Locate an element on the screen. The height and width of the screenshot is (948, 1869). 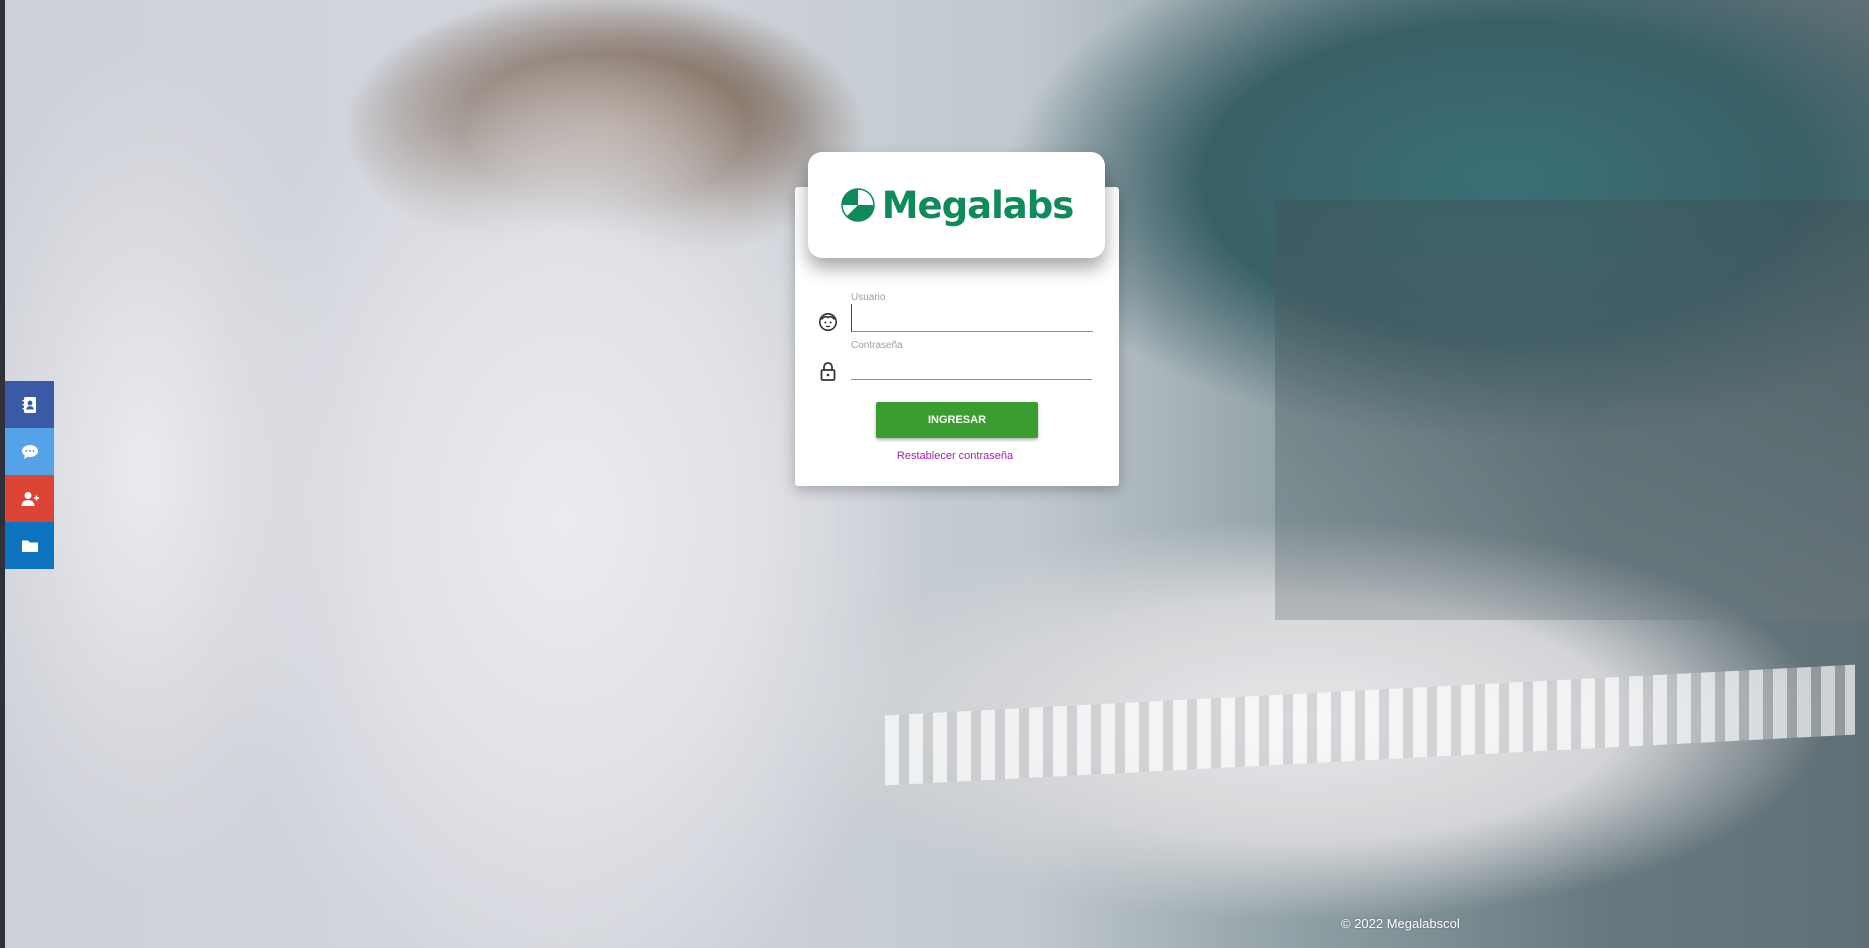
password-field: Contraseña is located at coordinates (971, 360).